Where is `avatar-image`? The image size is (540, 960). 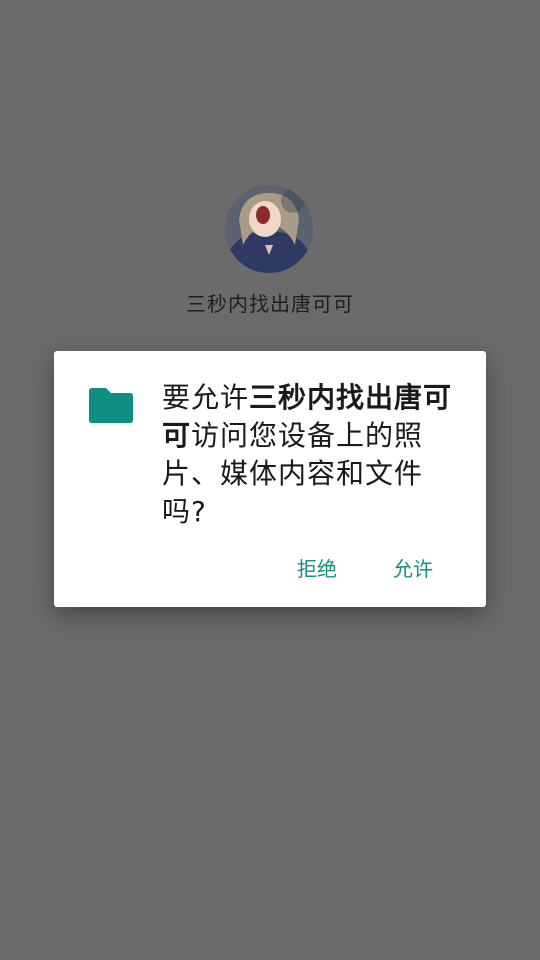
avatar-image is located at coordinates (269, 229).